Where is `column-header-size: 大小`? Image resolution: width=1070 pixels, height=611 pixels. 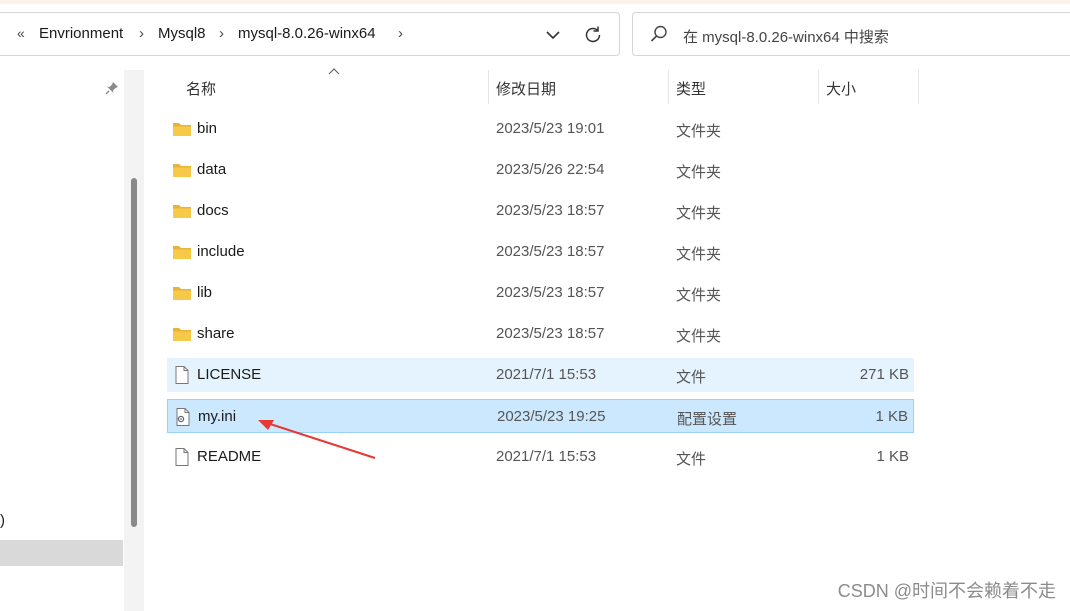
column-header-size: 大小 is located at coordinates (868, 87).